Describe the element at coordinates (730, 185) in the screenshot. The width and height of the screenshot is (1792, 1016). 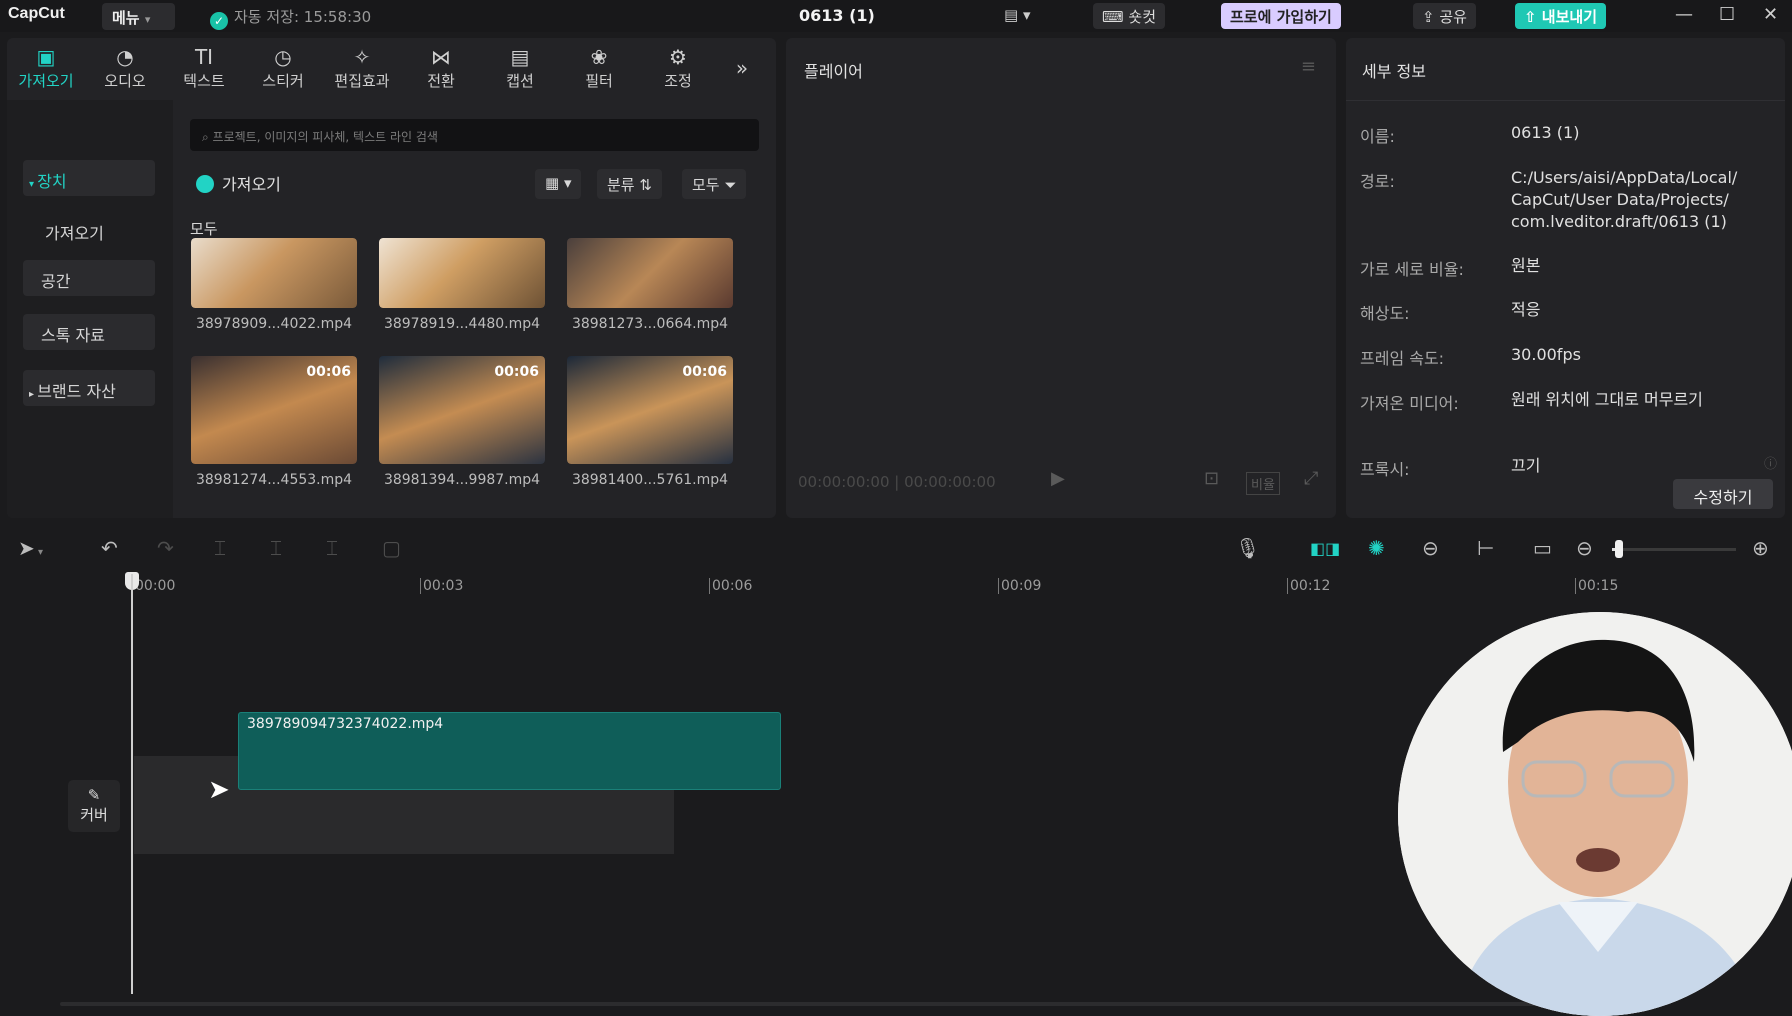
I see `funnel-icon: ⏷` at that location.